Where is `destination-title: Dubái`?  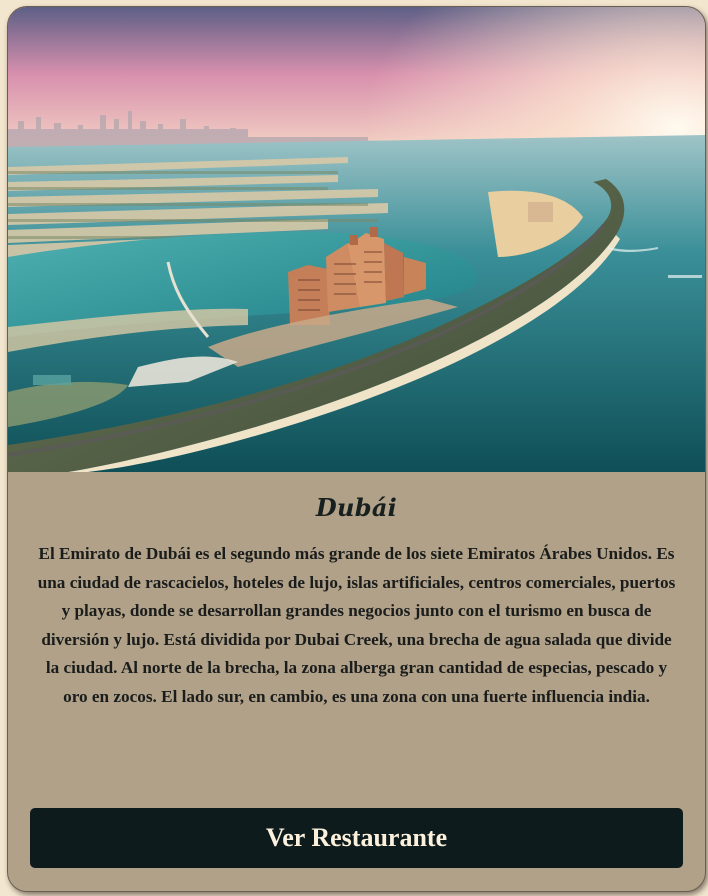 destination-title: Dubái is located at coordinates (356, 507).